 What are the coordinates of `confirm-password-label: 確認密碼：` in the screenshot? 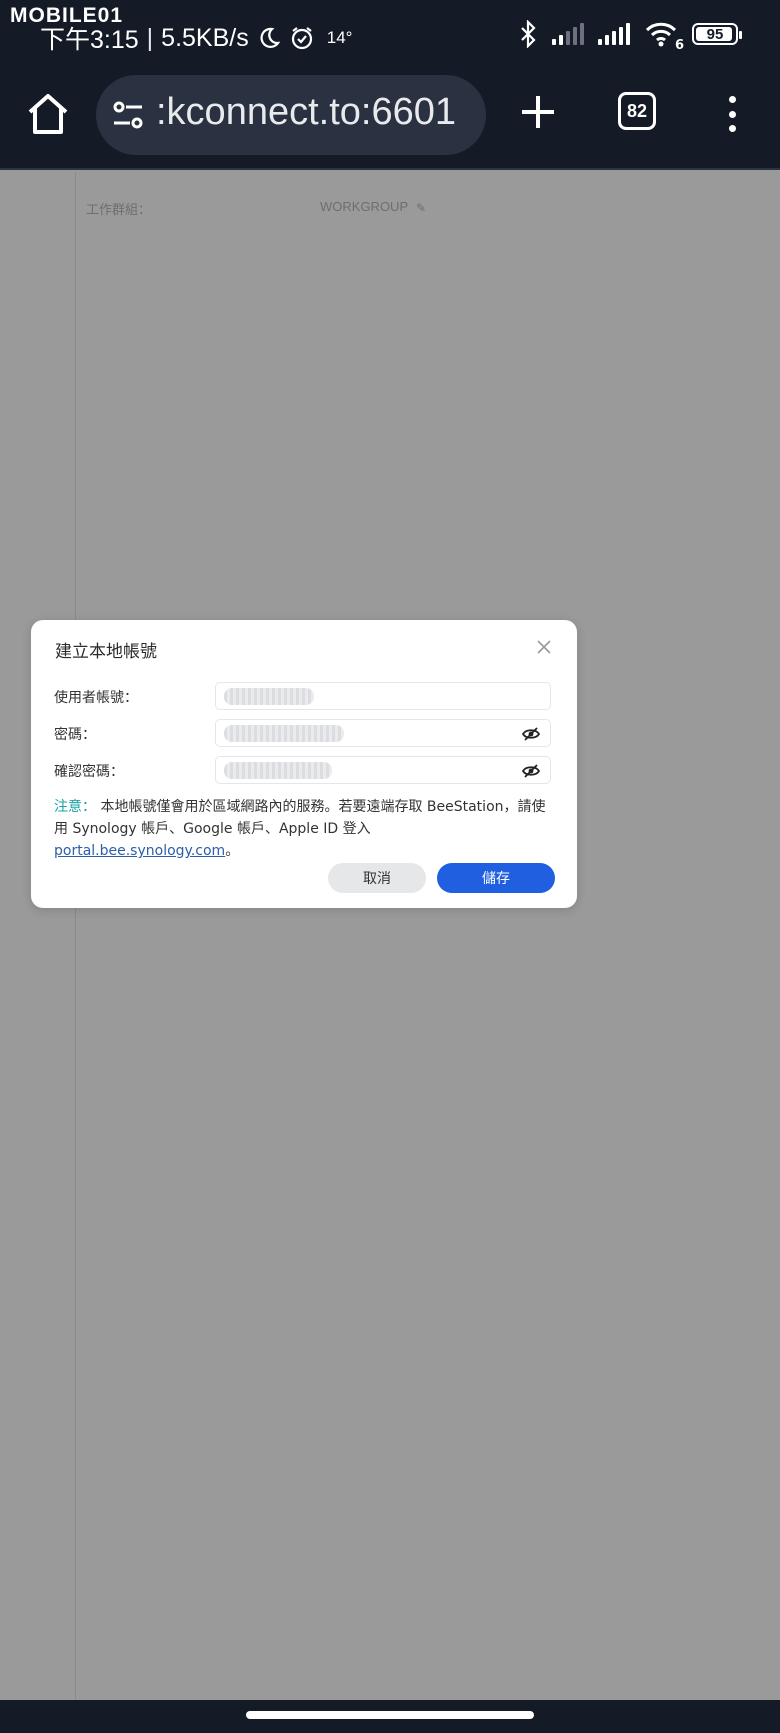 It's located at (89, 772).